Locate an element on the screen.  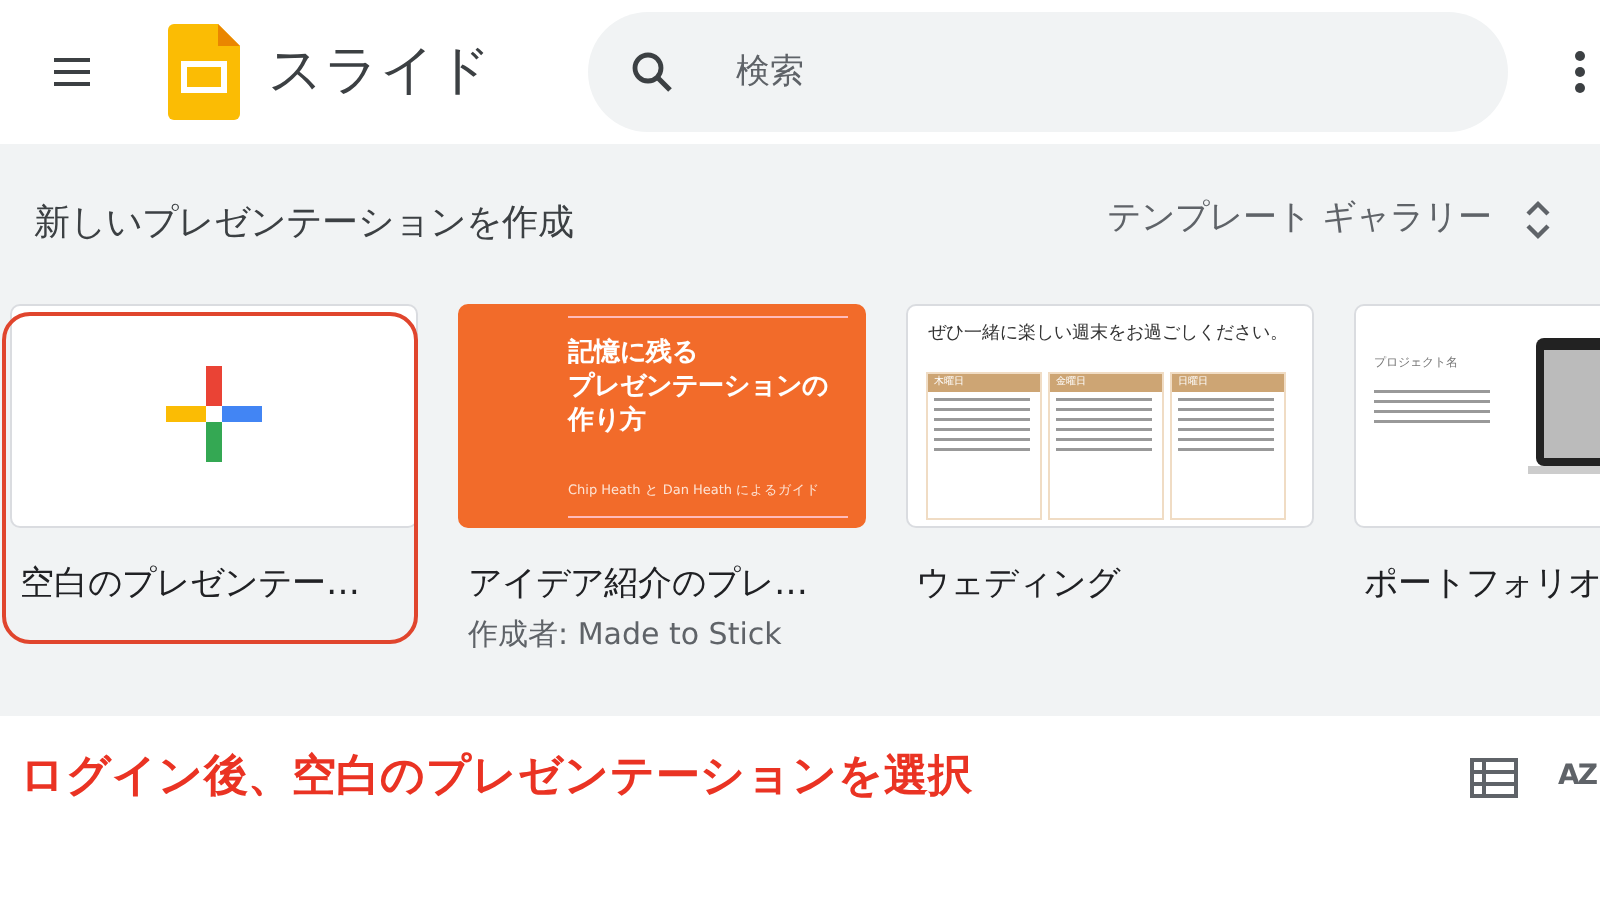
expand-icon is located at coordinates (1538, 219).